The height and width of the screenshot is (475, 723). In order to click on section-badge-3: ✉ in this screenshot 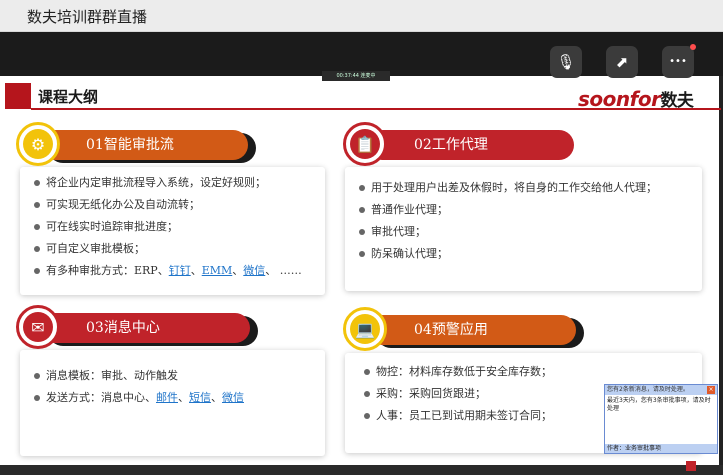, I will do `click(38, 327)`.